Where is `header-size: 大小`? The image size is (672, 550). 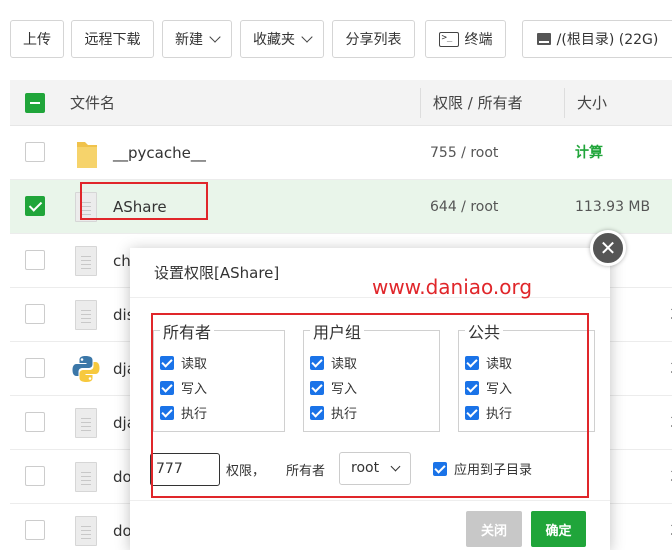 header-size: 大小 is located at coordinates (592, 103).